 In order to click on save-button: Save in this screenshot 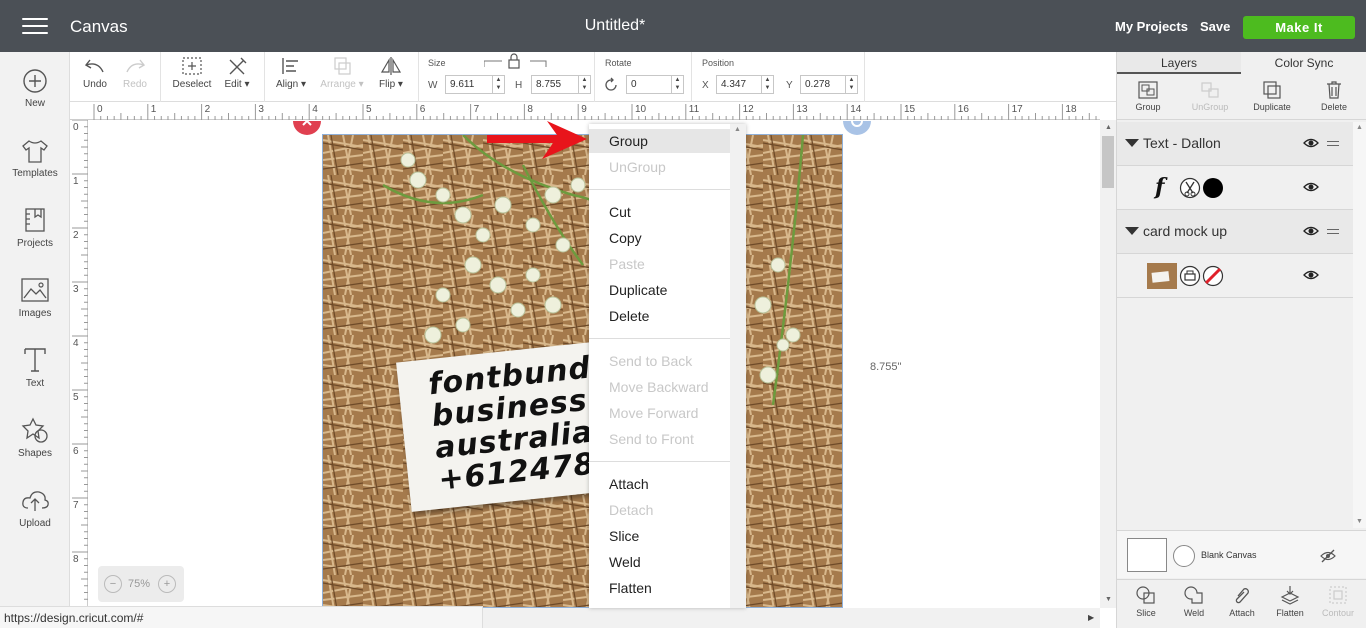, I will do `click(1215, 26)`.